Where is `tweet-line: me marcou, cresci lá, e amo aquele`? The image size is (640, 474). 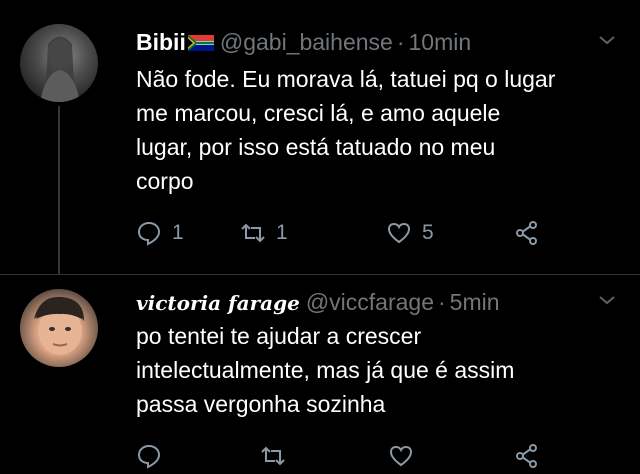 tweet-line: me marcou, cresci lá, e amo aquele is located at coordinates (318, 113).